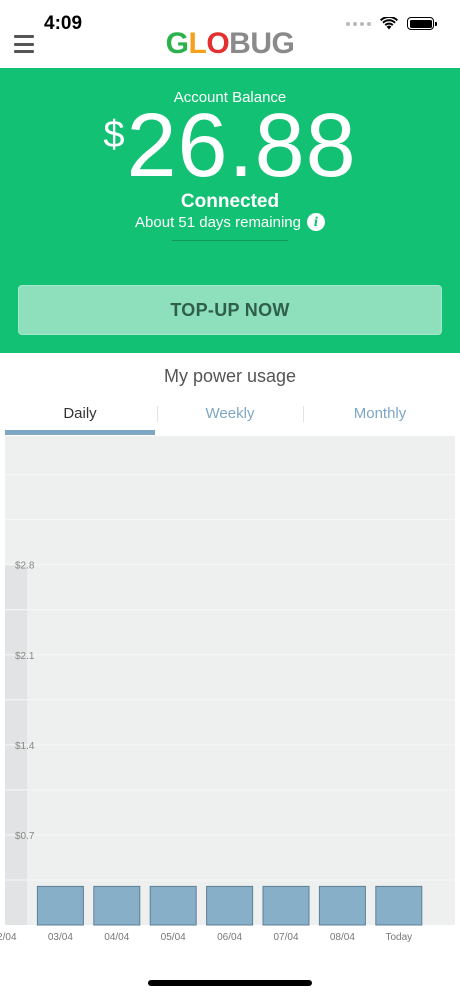 This screenshot has height=996, width=460. I want to click on x-tick-label: 04/04, so click(116, 937).